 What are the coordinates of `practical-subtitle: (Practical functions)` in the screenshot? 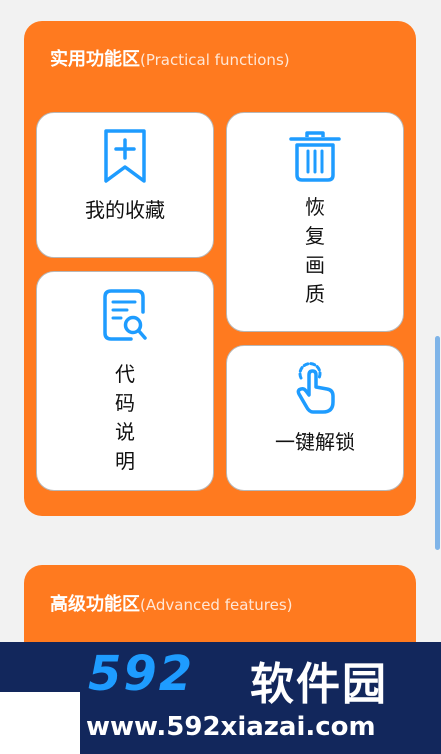 It's located at (215, 60).